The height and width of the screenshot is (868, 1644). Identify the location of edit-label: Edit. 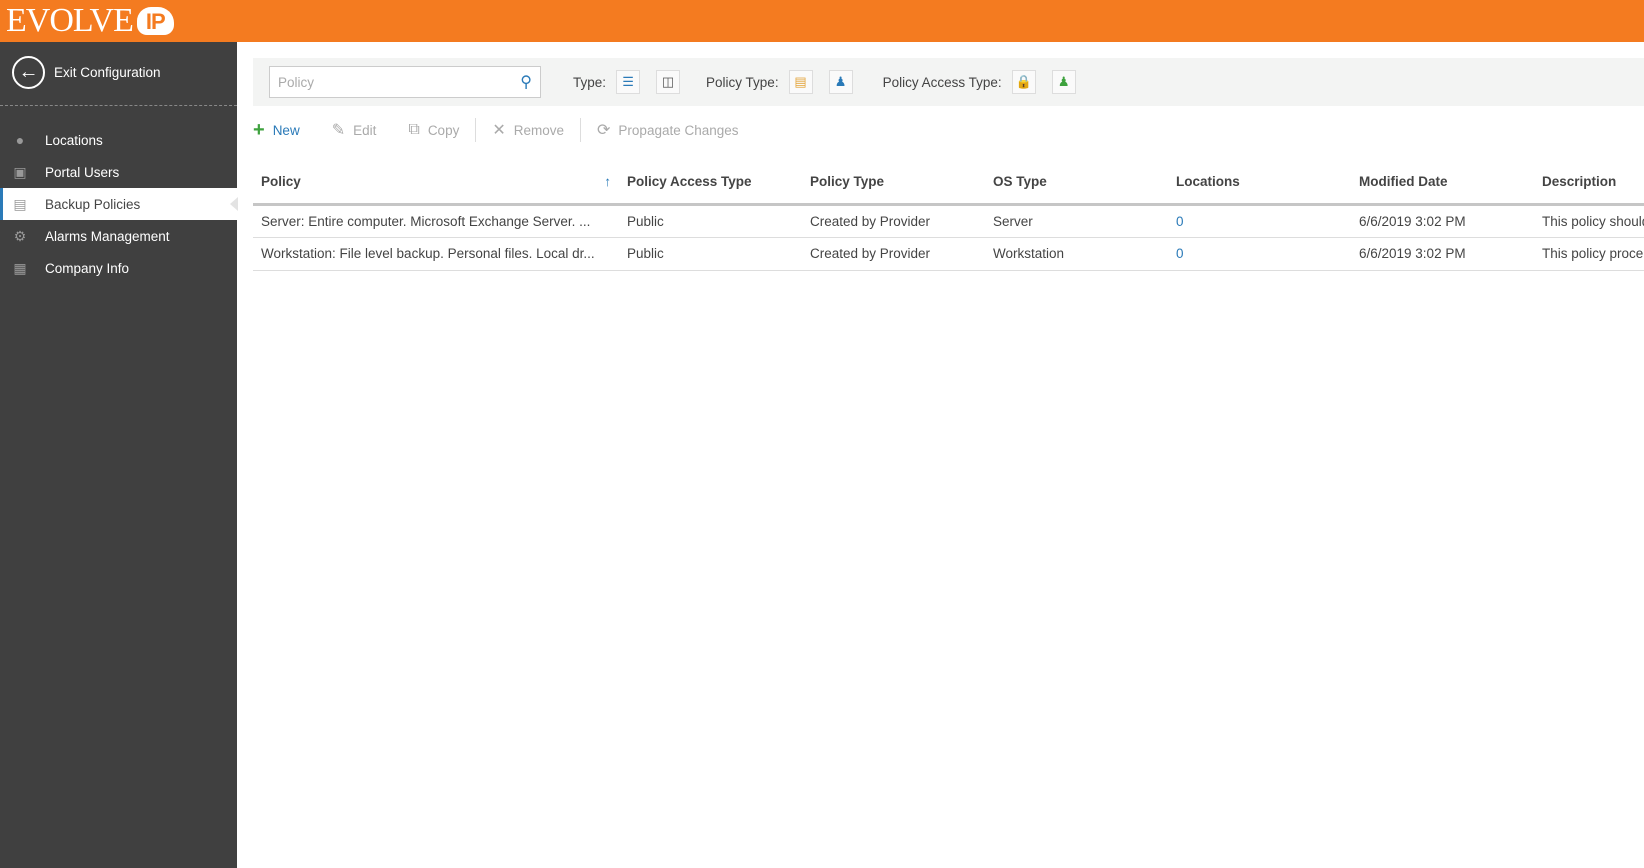
(365, 130).